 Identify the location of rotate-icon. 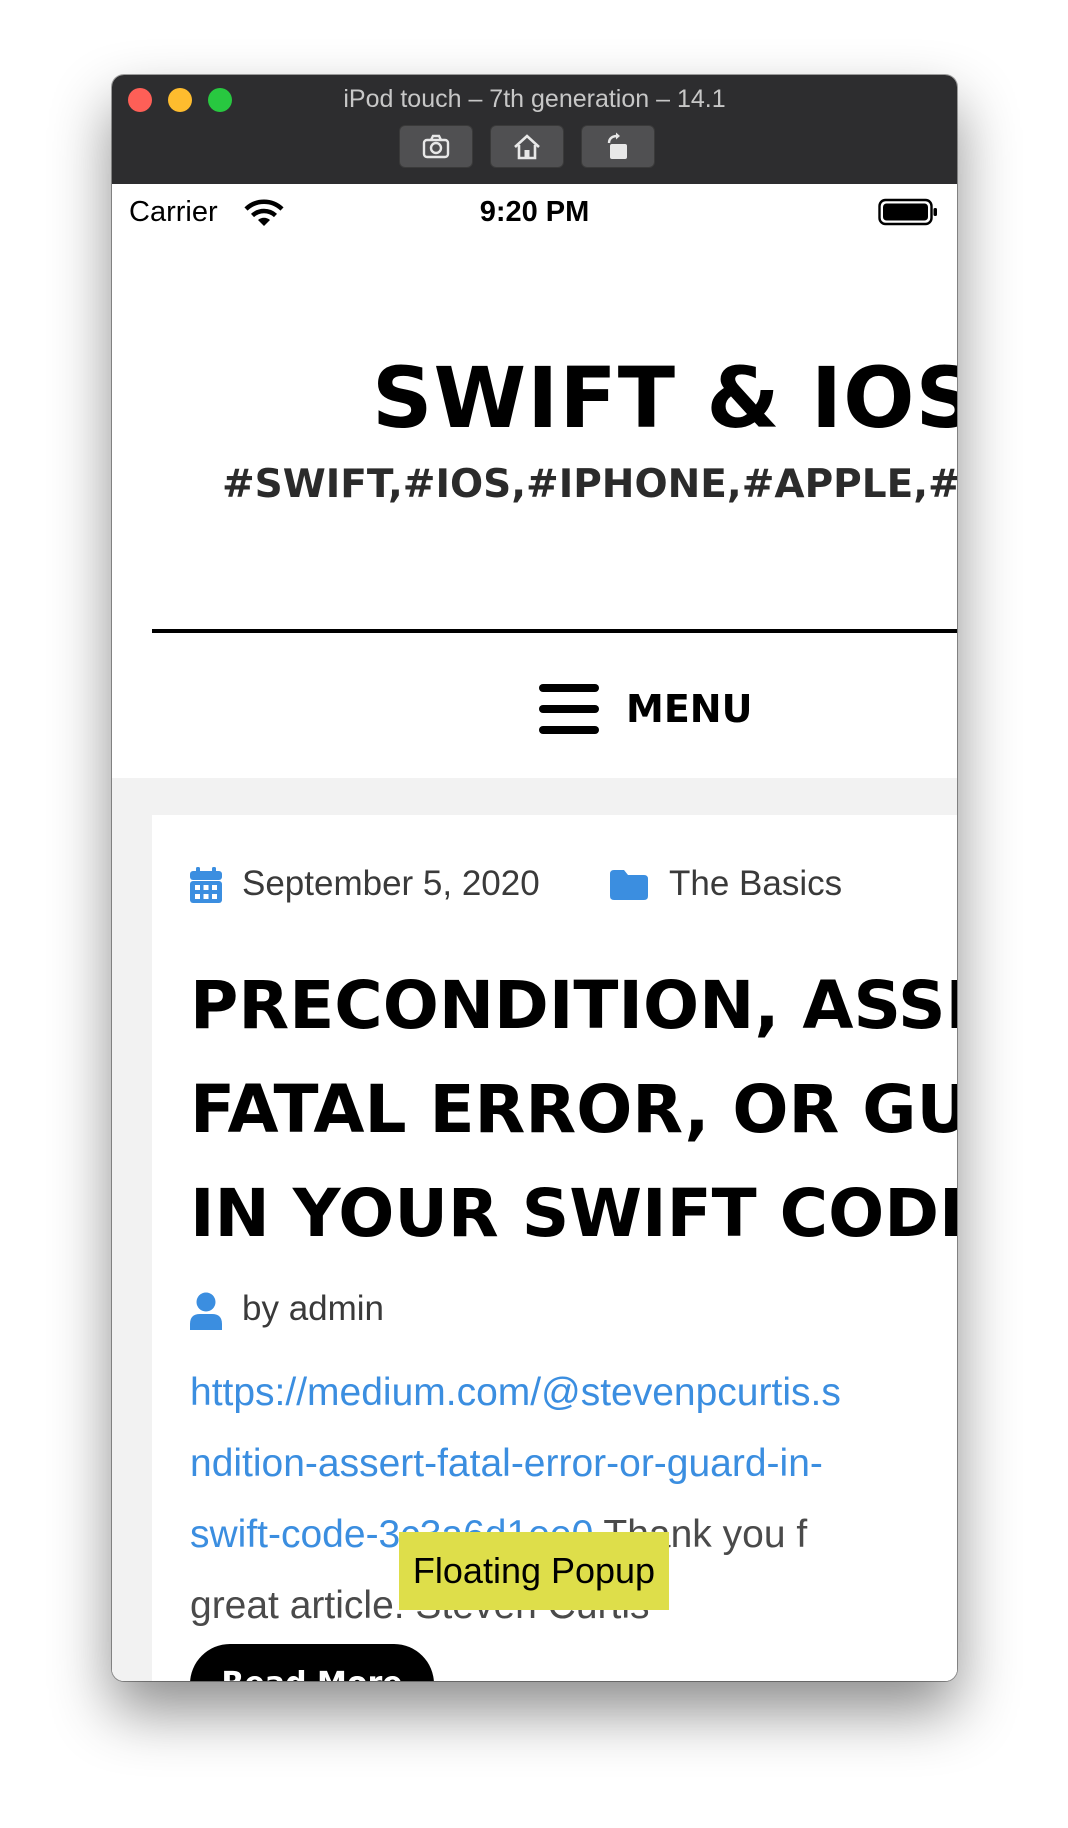
(617, 145).